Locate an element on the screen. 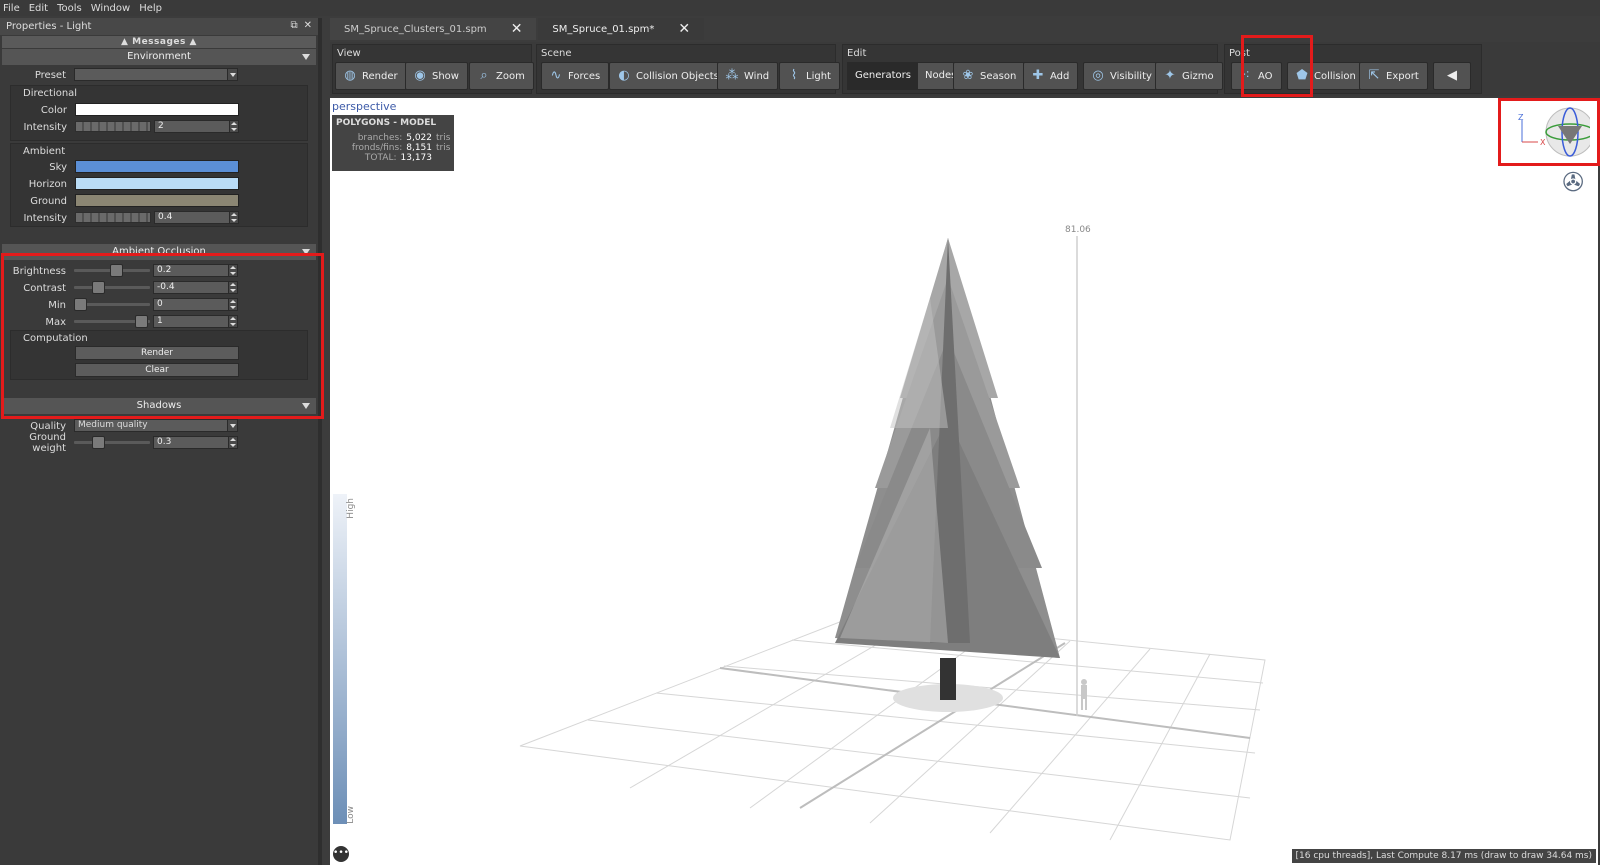  tree-trunk is located at coordinates (948, 679).